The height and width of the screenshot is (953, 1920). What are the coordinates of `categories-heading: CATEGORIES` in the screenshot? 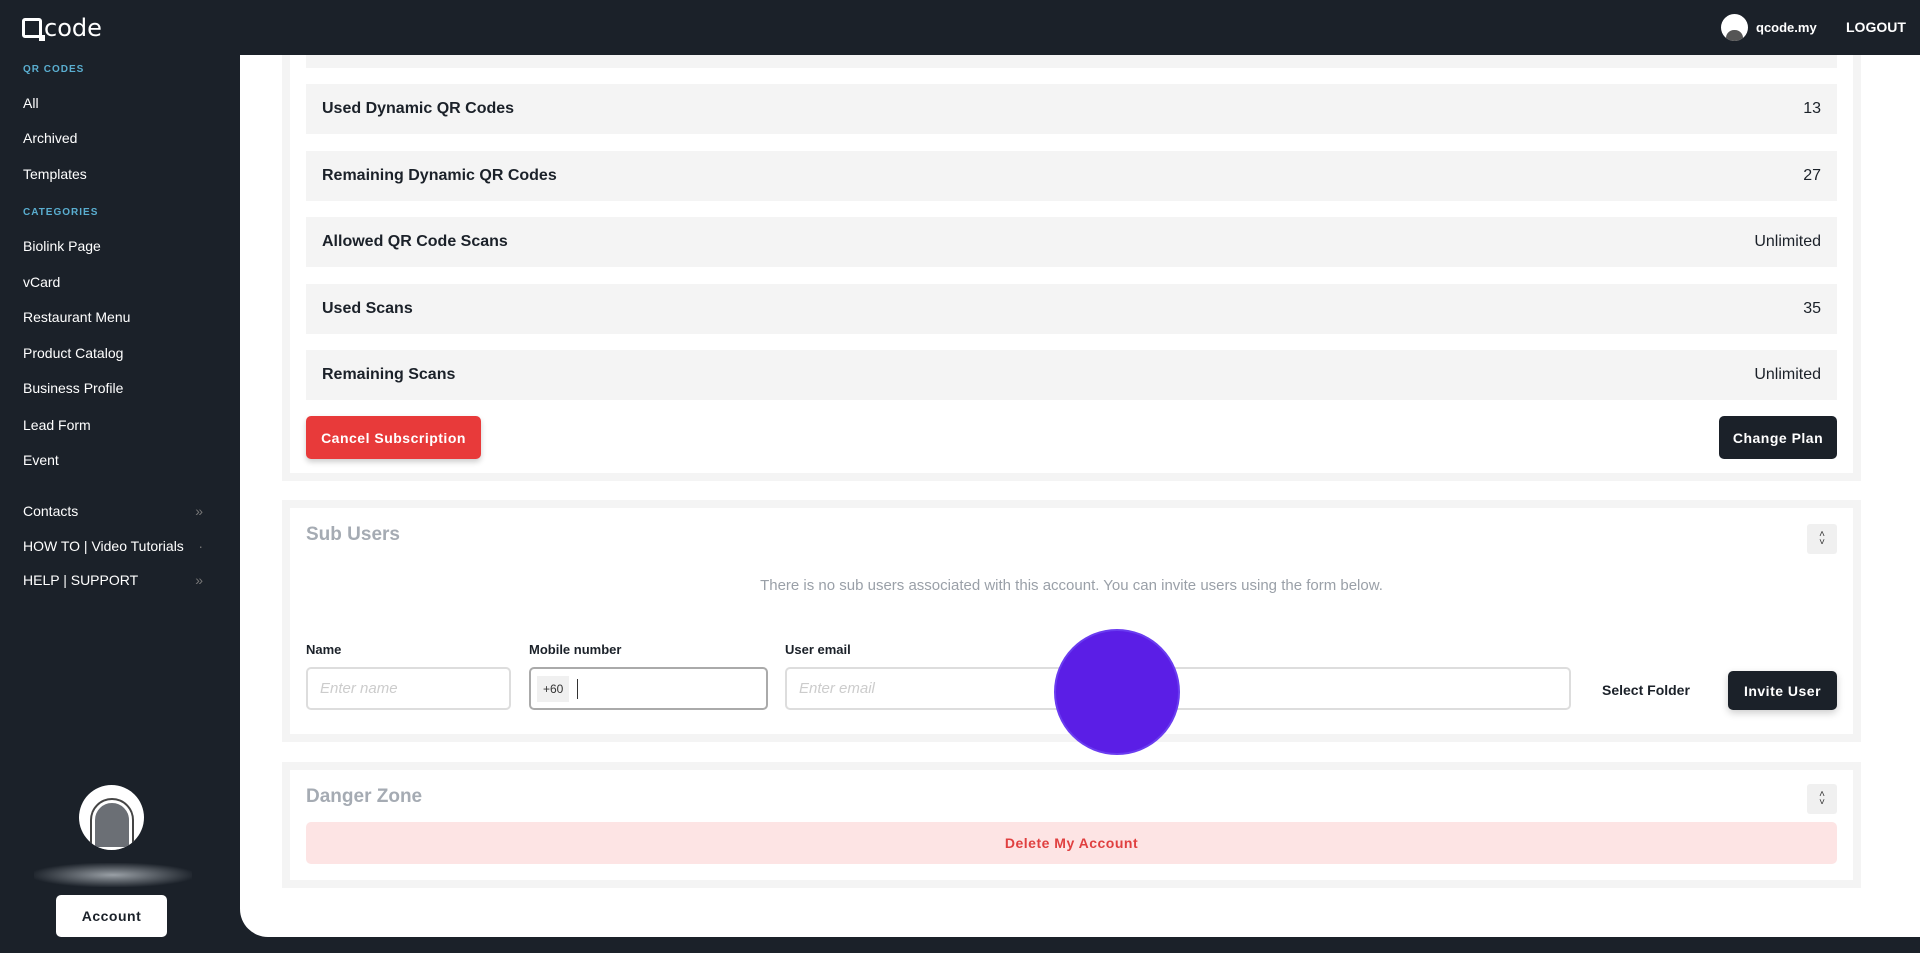 It's located at (61, 212).